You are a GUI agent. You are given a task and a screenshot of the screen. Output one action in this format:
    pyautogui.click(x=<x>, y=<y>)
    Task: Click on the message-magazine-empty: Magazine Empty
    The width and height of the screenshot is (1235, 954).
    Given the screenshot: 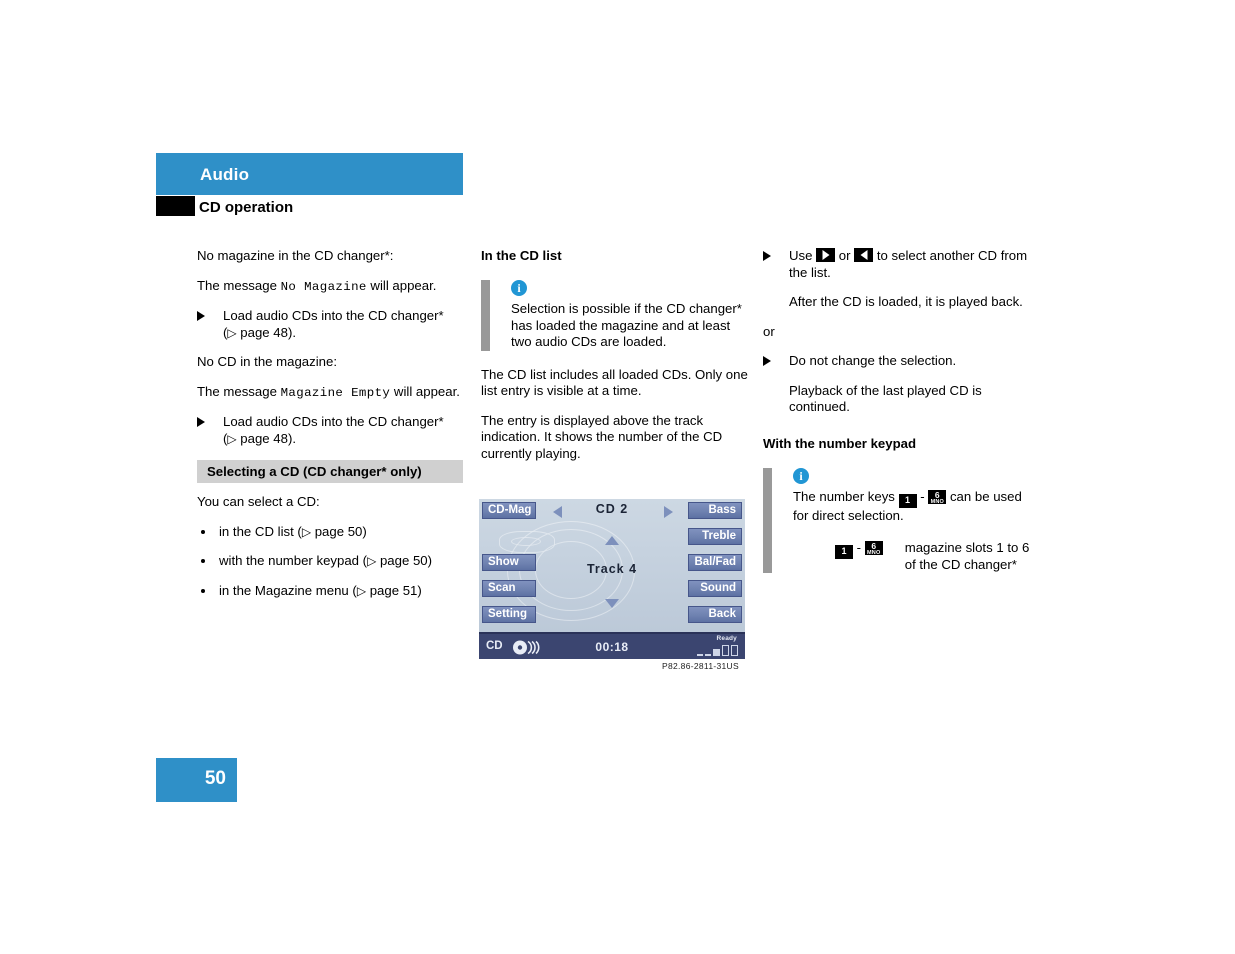 What is the action you would take?
    pyautogui.click(x=335, y=392)
    